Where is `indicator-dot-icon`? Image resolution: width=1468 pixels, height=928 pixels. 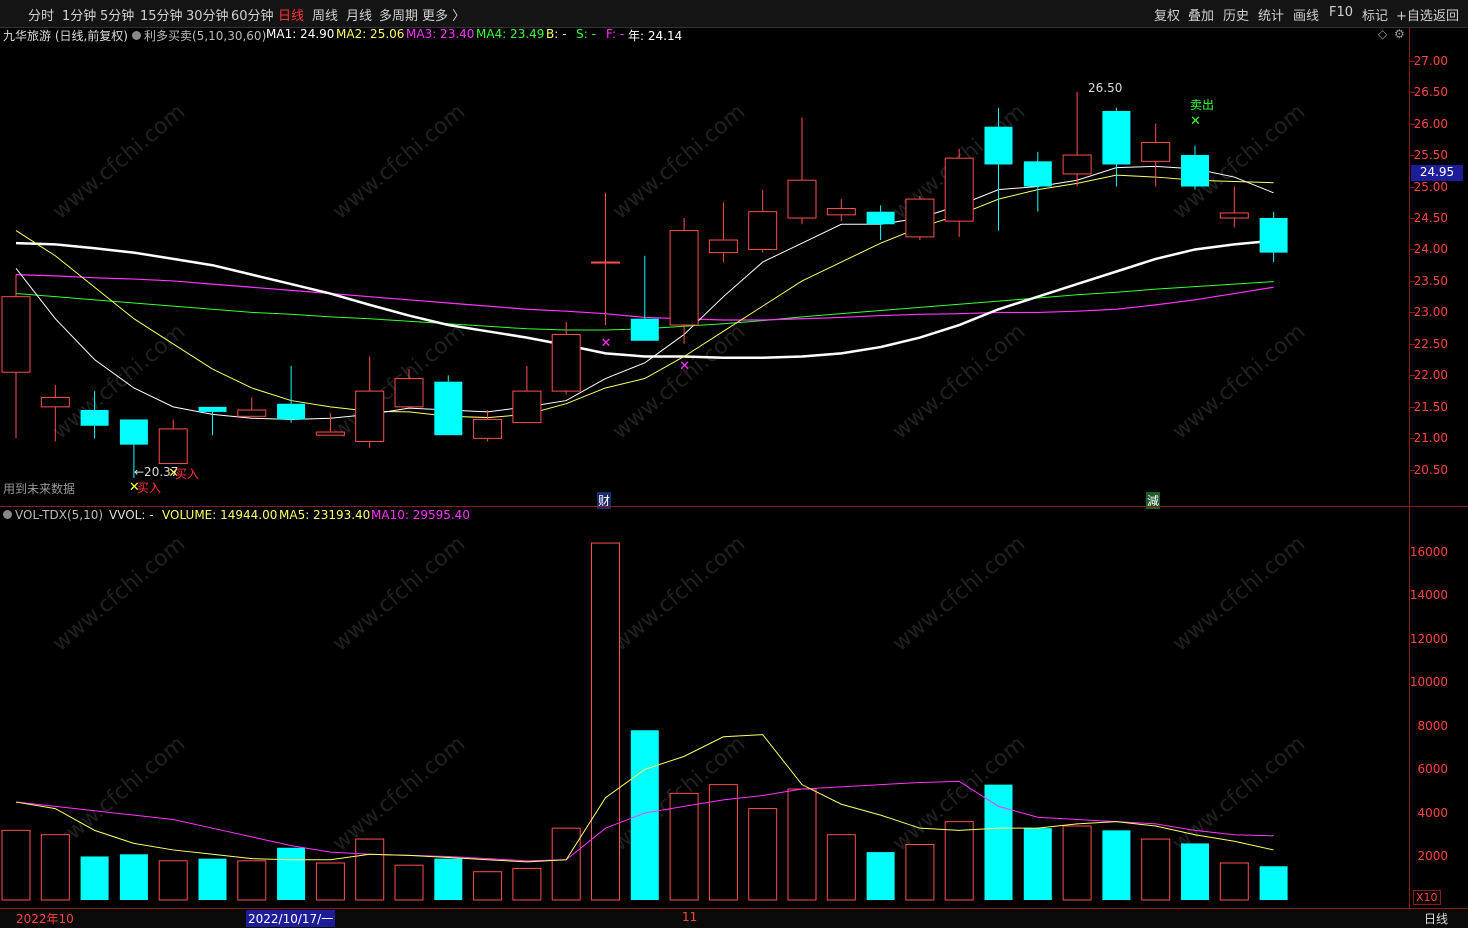
indicator-dot-icon is located at coordinates (136, 35).